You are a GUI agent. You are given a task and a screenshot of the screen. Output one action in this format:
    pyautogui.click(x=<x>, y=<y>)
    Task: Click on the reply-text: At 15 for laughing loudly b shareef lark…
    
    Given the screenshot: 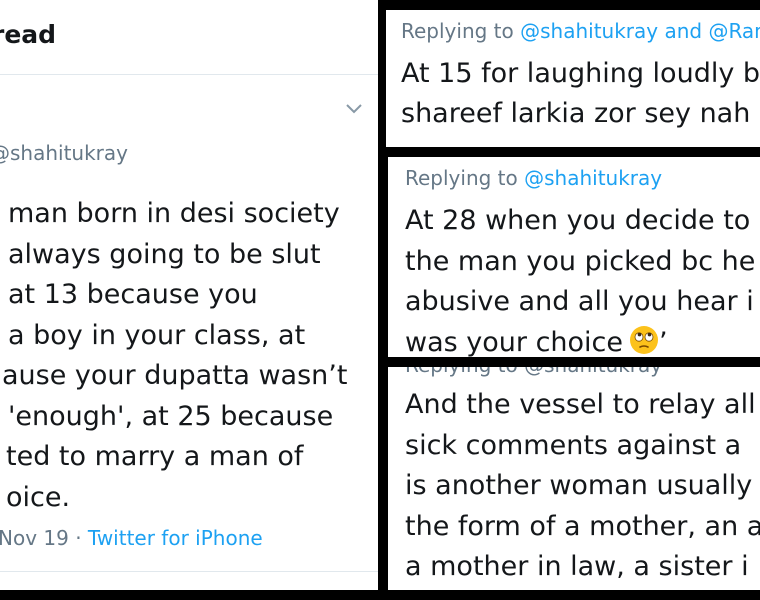 What is the action you would take?
    pyautogui.click(x=580, y=94)
    